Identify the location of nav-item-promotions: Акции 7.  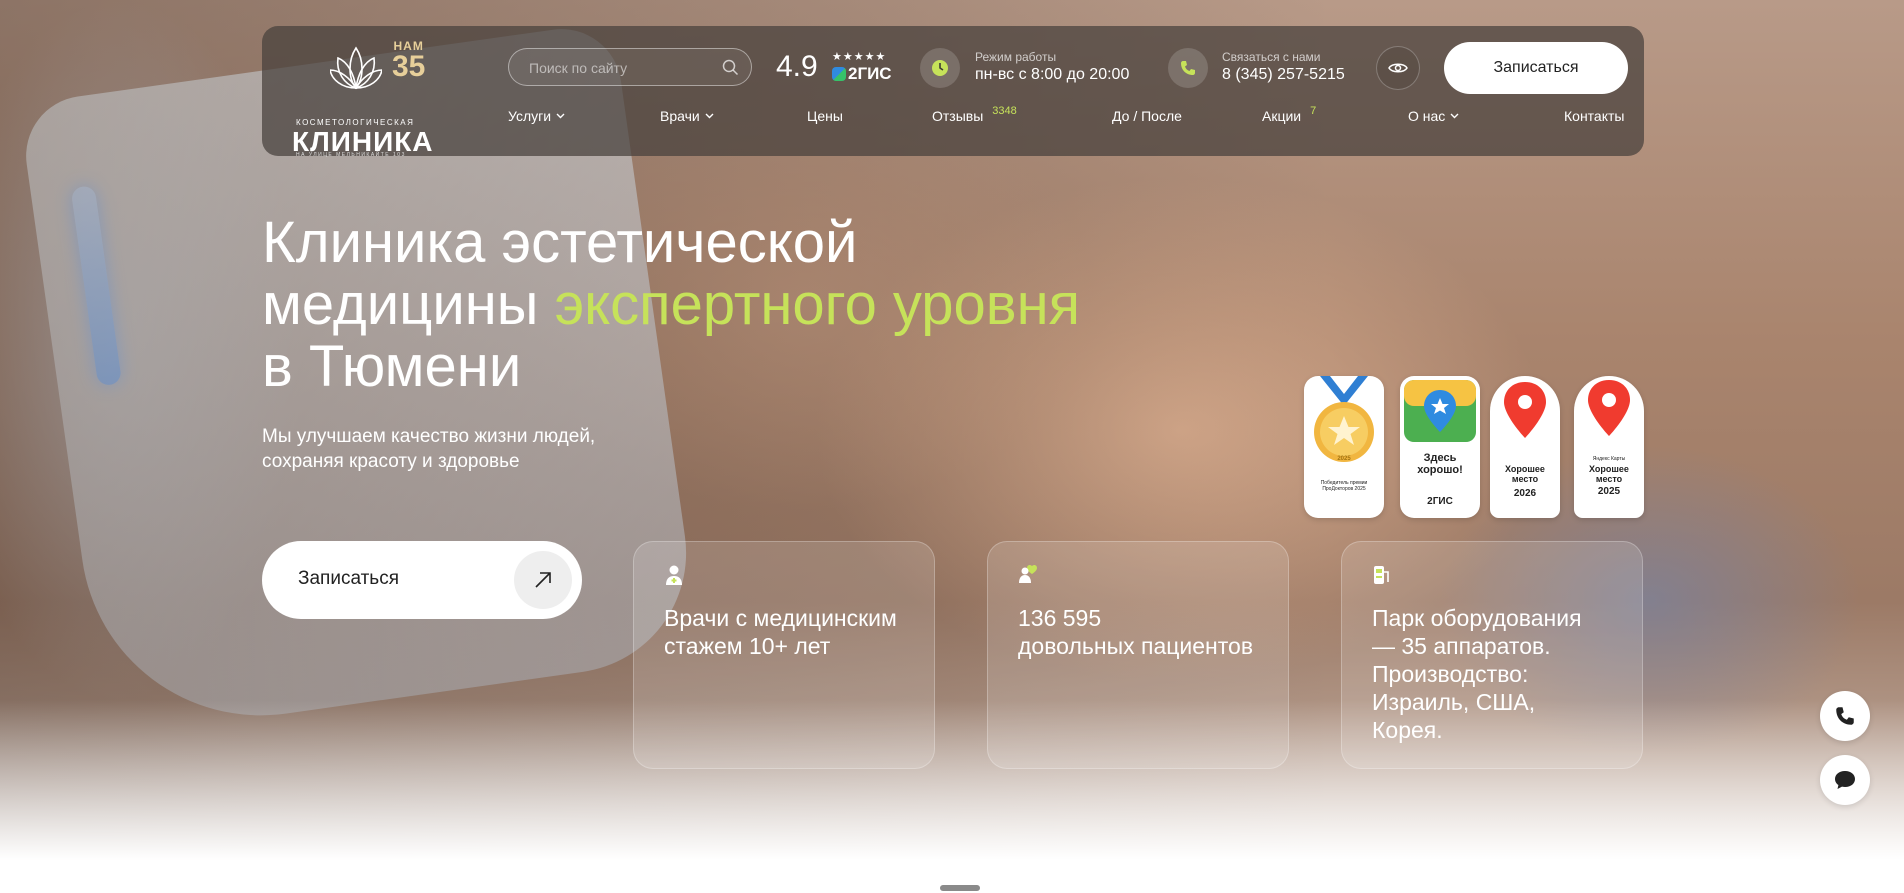
(1289, 114).